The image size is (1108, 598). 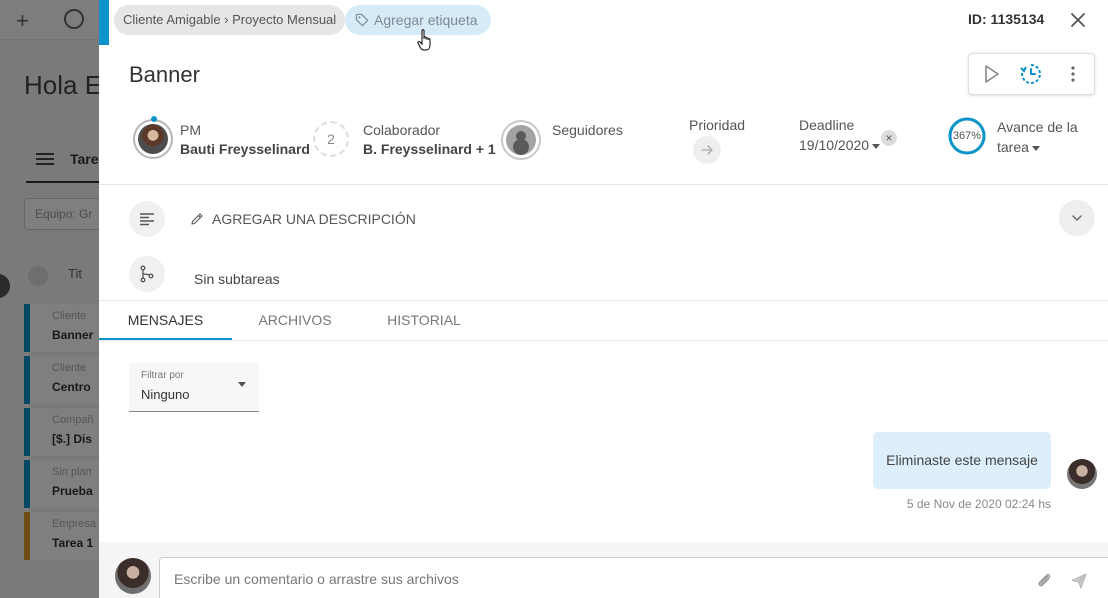 I want to click on progress-dropdown: Avance de la tarea, so click(x=1047, y=137).